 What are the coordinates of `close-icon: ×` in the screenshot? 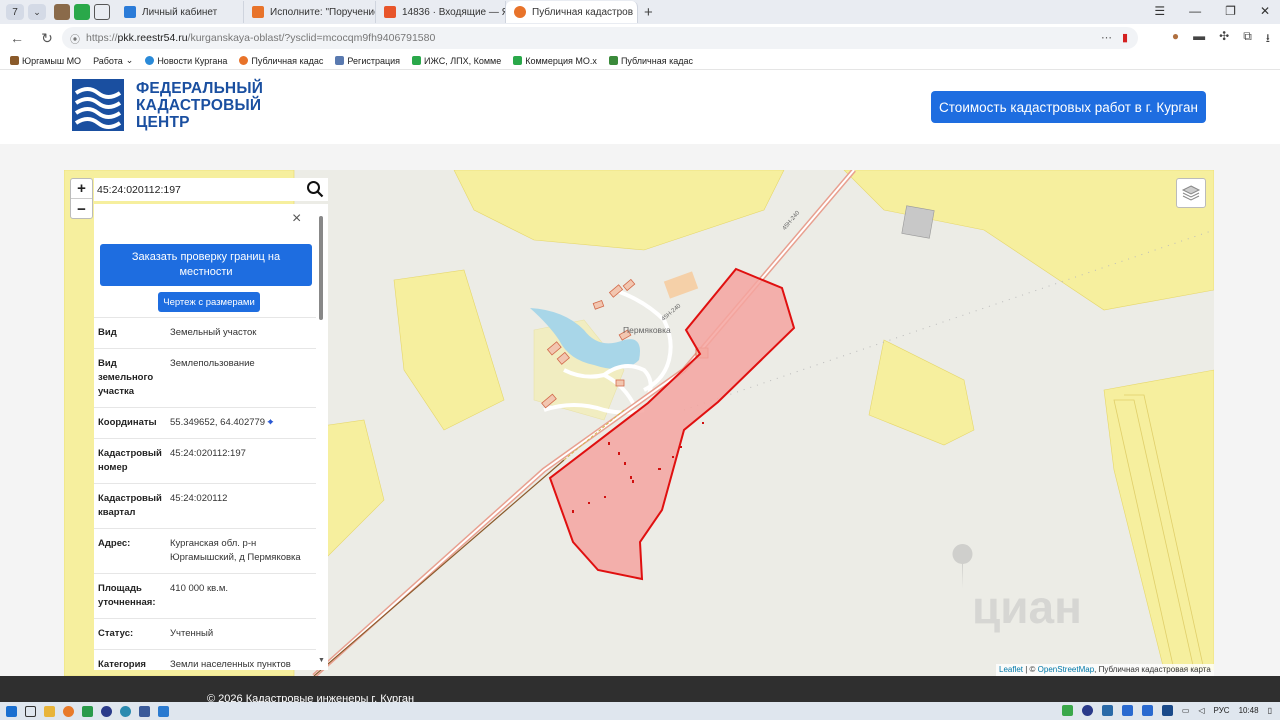 It's located at (296, 219).